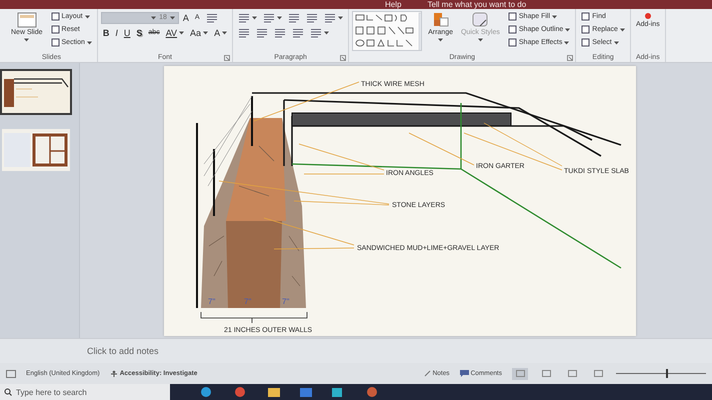 Image resolution: width=712 pixels, height=400 pixels. I want to click on format-button: AV, so click(175, 33).